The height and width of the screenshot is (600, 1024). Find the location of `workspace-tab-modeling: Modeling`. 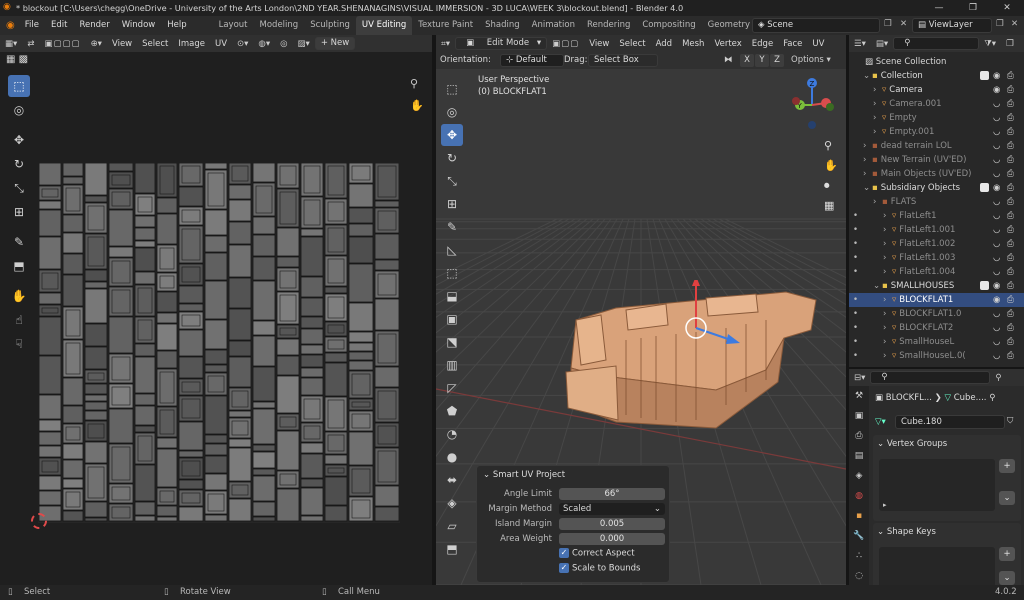

workspace-tab-modeling: Modeling is located at coordinates (279, 25).